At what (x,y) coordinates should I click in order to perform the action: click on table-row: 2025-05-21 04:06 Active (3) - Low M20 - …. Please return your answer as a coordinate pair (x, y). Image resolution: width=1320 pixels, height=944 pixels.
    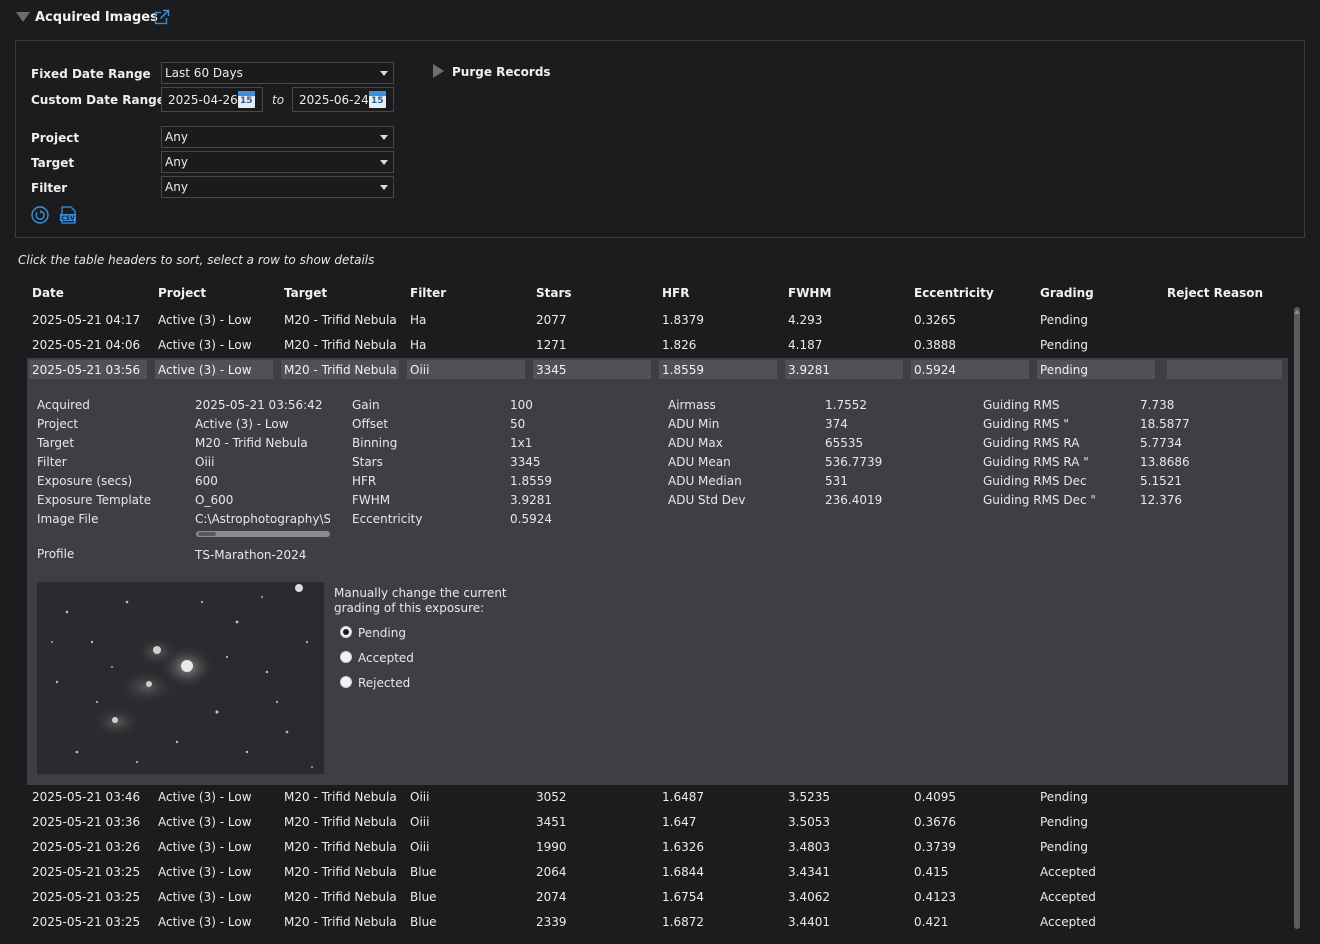
    Looking at the image, I should click on (657, 345).